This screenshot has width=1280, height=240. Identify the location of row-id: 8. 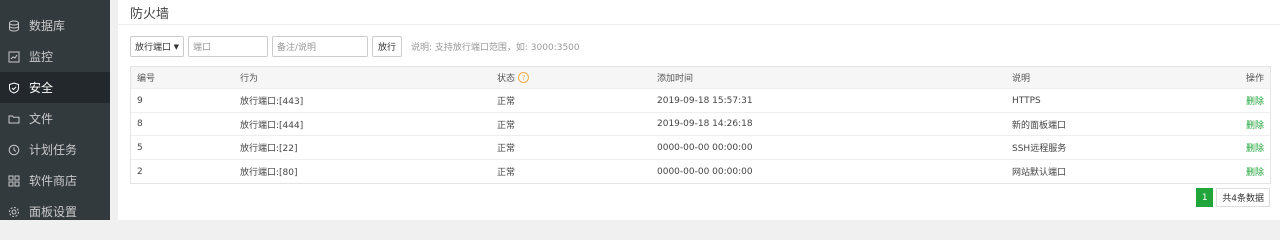
(140, 124).